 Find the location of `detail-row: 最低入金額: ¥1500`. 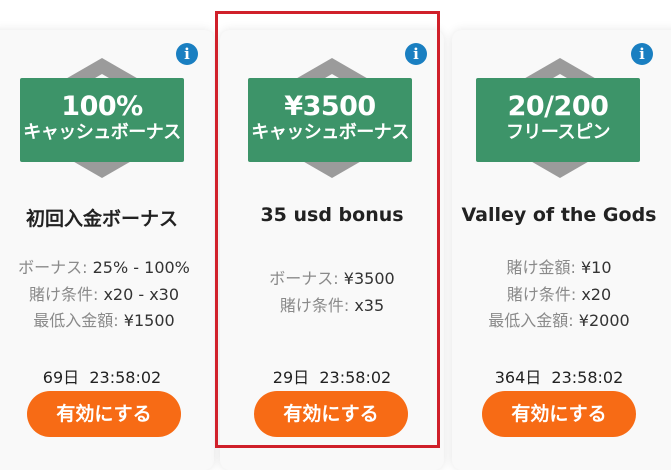

detail-row: 最低入金額: ¥1500 is located at coordinates (104, 319).